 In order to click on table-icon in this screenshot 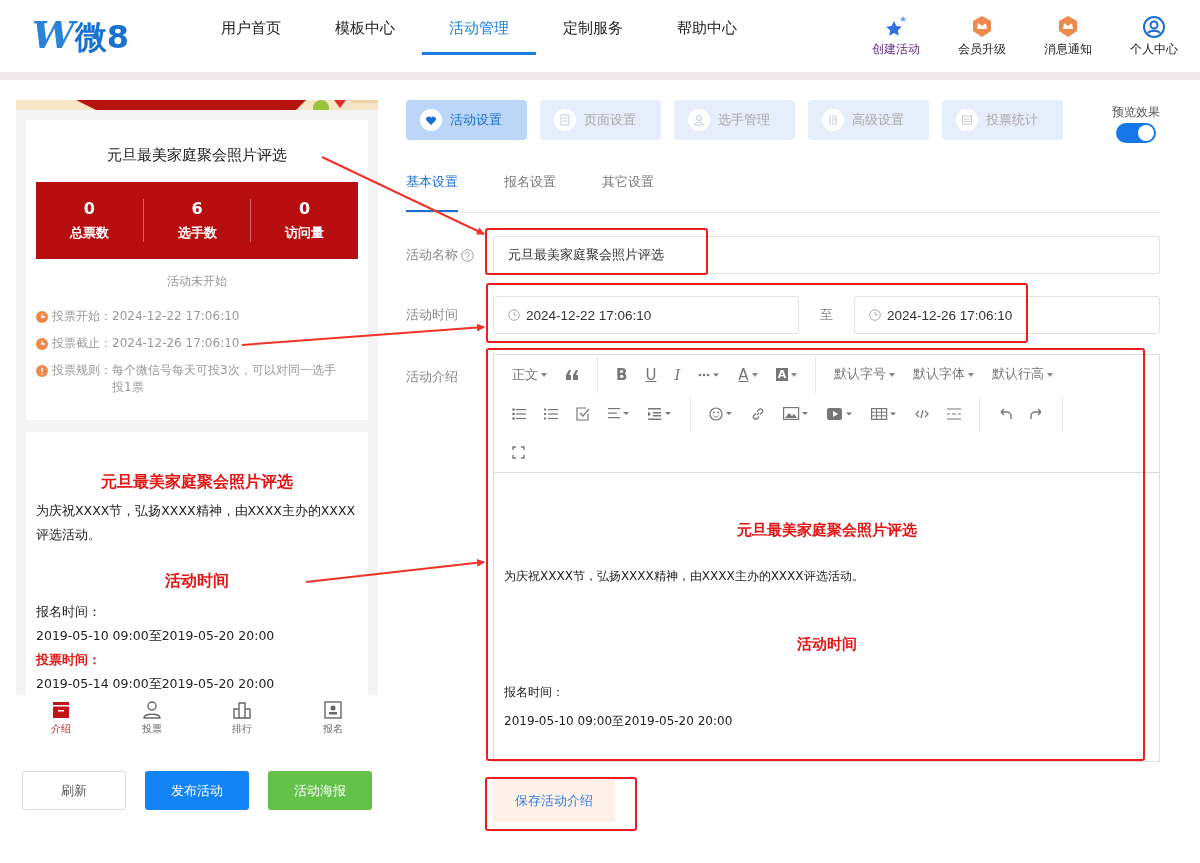, I will do `click(884, 413)`.